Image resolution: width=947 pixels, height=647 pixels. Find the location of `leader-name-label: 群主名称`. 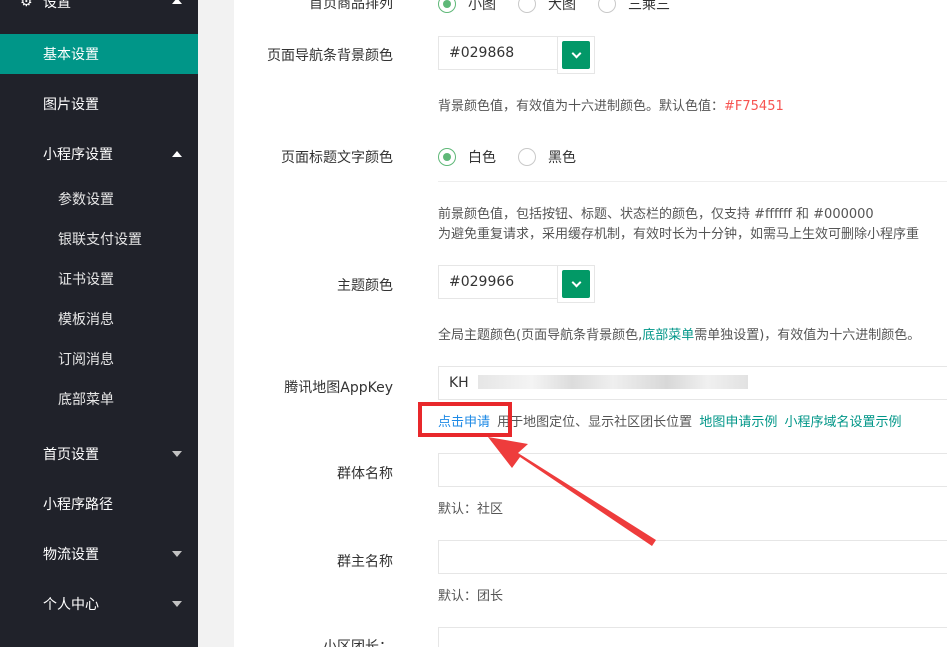

leader-name-label: 群主名称 is located at coordinates (365, 562).